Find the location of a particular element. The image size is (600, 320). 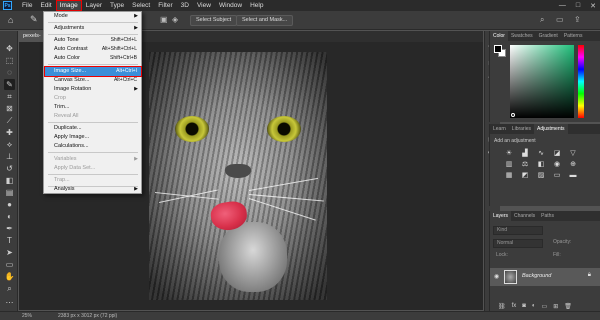

path-selection-tool-icon: ➤ is located at coordinates (9, 252).